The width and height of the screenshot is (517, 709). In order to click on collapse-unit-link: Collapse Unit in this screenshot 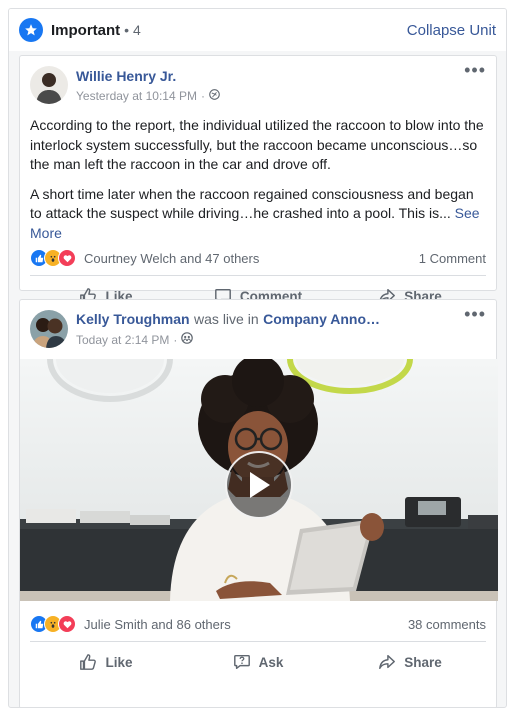, I will do `click(451, 30)`.